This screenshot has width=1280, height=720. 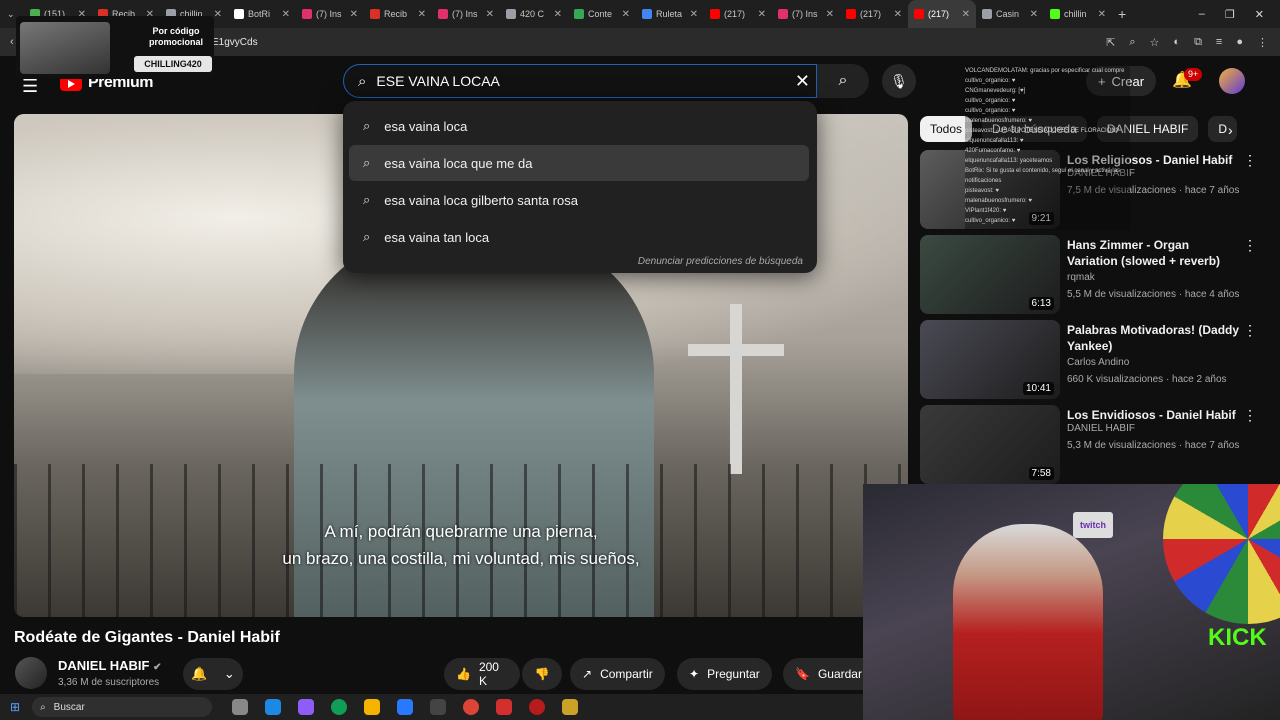 I want to click on hamburger-menu-icon: ☰, so click(x=30, y=86).